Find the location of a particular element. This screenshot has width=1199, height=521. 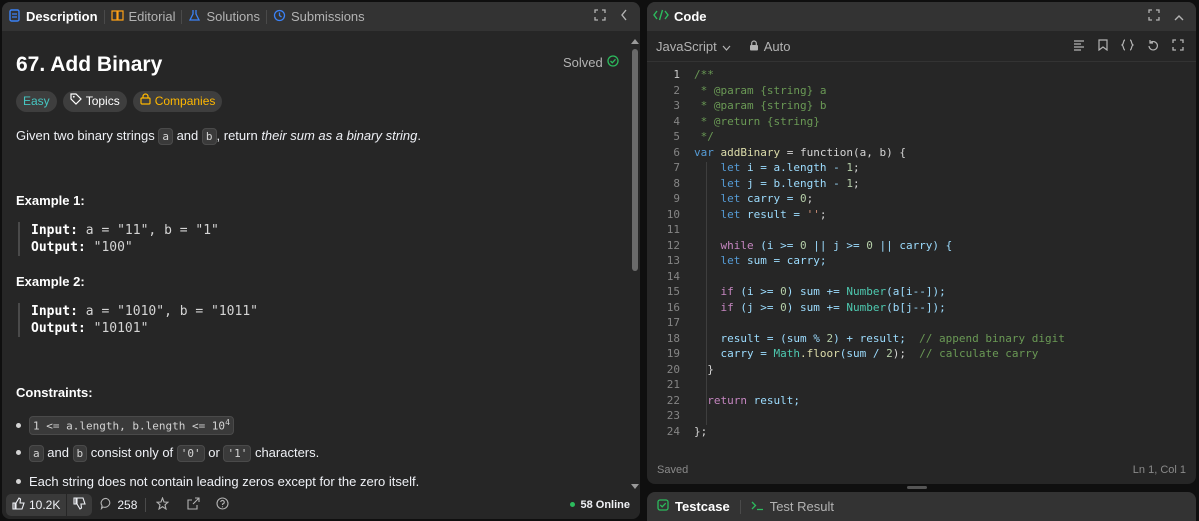

line-number: 10 is located at coordinates (673, 214).